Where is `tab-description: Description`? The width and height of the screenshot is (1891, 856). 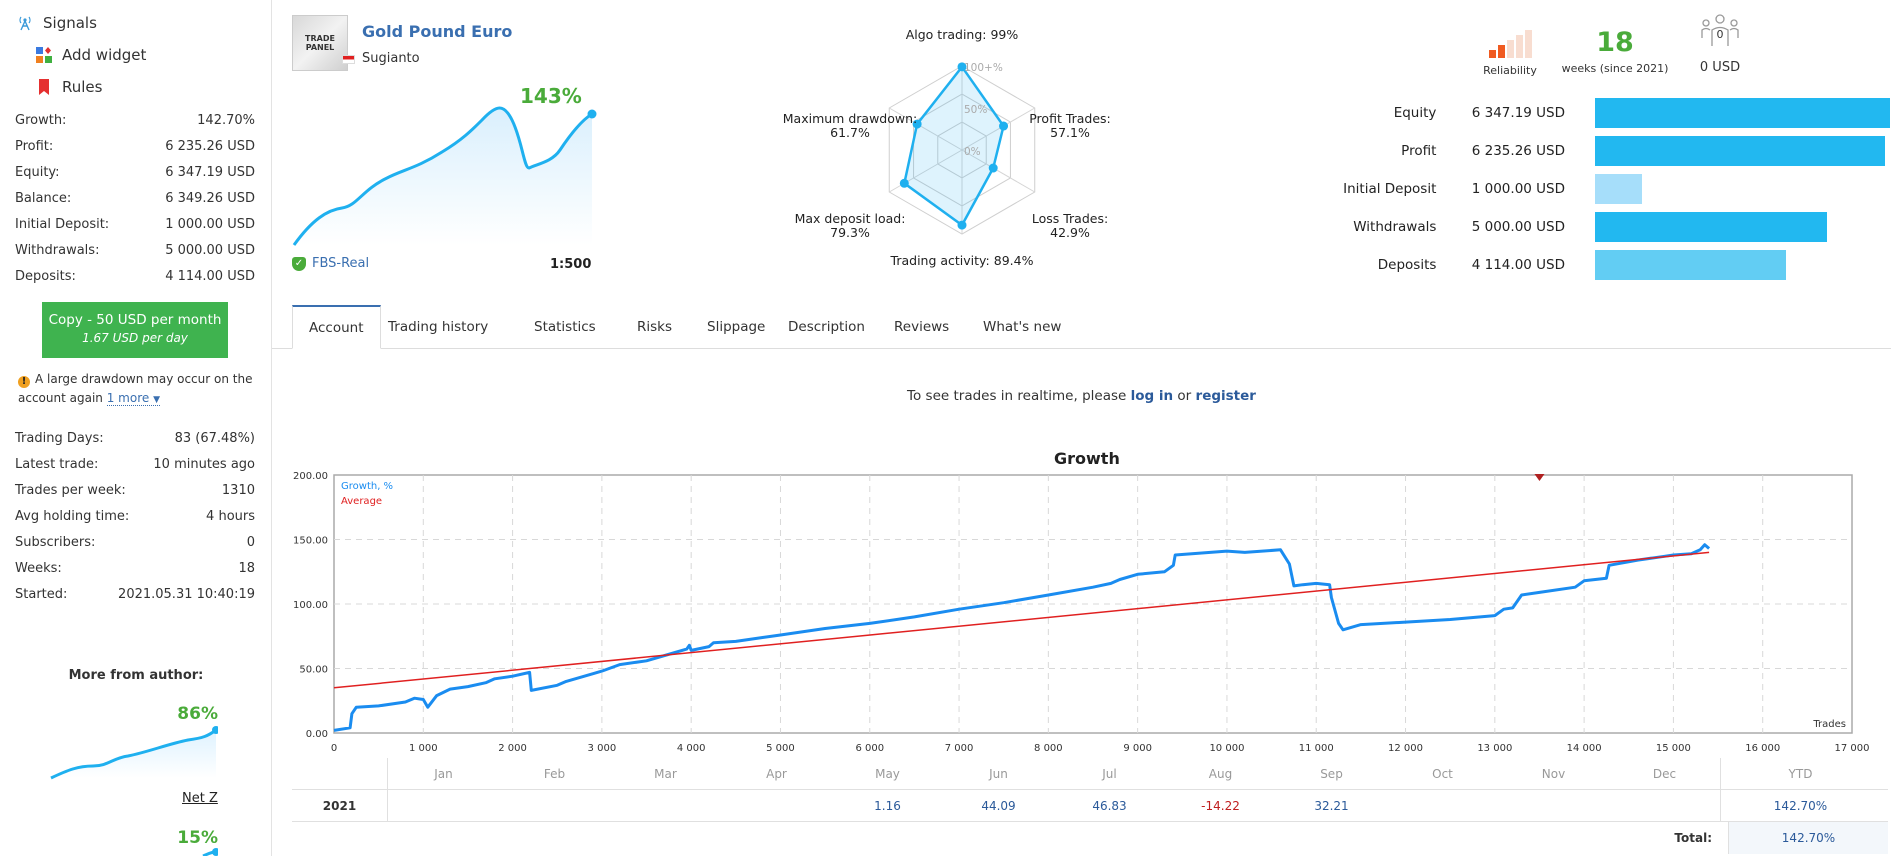
tab-description: Description is located at coordinates (826, 327).